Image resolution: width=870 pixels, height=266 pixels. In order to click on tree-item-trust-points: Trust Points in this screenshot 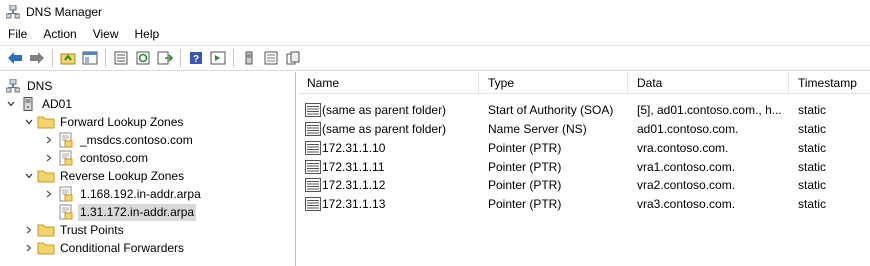, I will do `click(75, 230)`.